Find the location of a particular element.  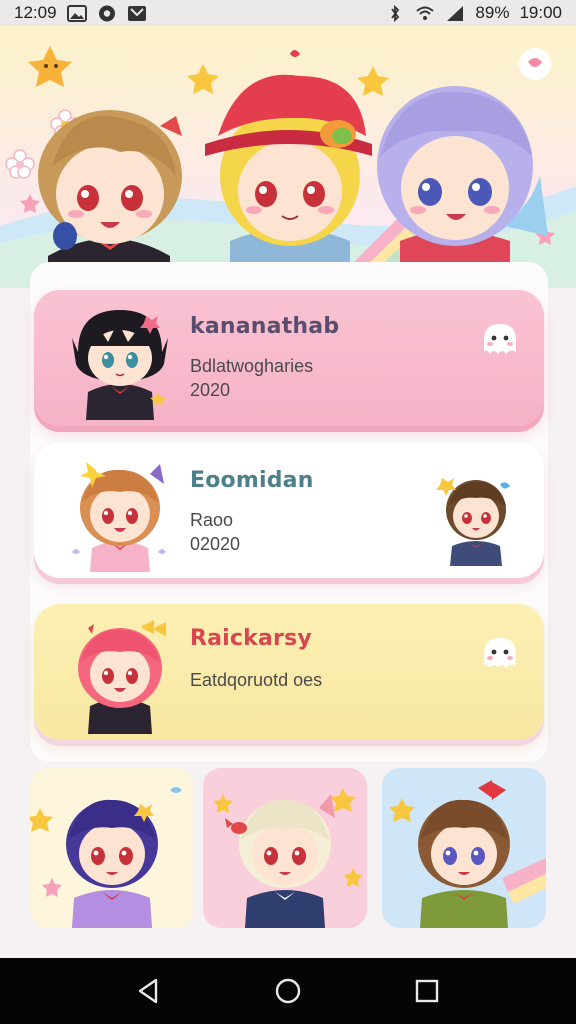

wifi-icon is located at coordinates (425, 13).